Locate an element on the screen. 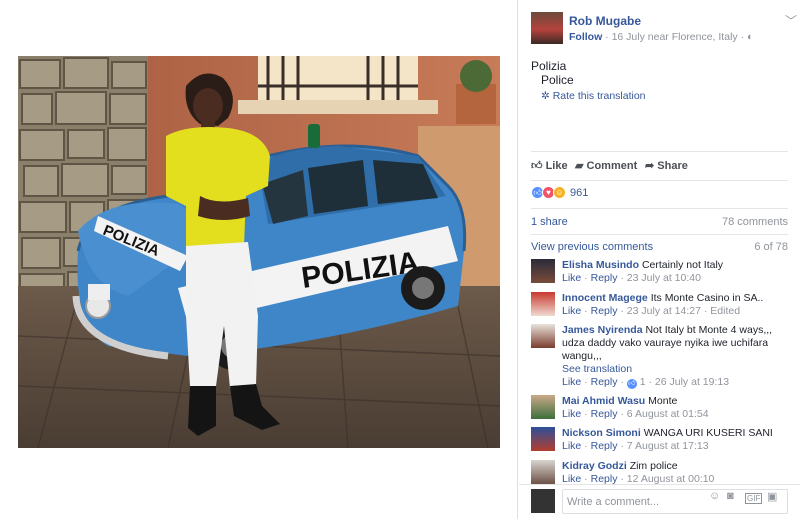 The height and width of the screenshot is (519, 800). gif-icon: GIF is located at coordinates (754, 498).